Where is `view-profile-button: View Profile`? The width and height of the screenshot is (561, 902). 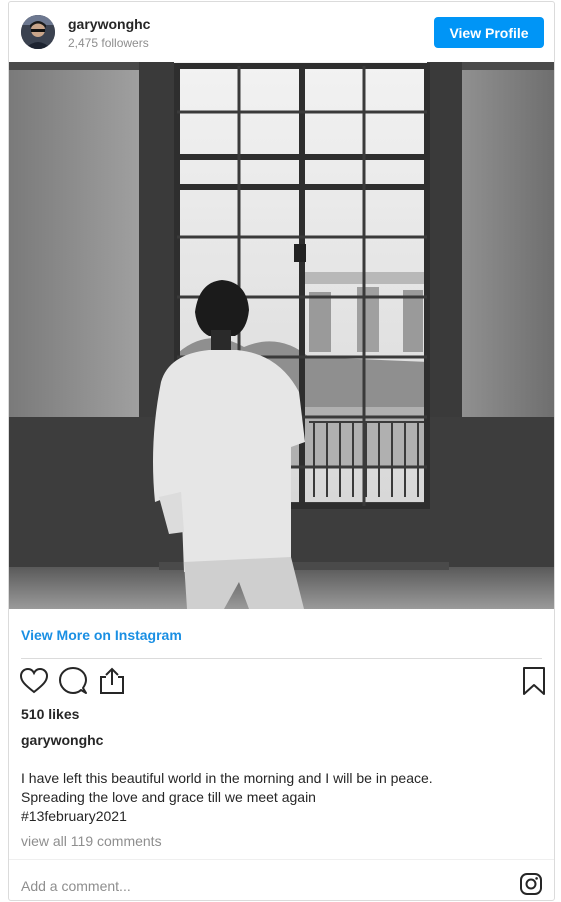 view-profile-button: View Profile is located at coordinates (489, 32).